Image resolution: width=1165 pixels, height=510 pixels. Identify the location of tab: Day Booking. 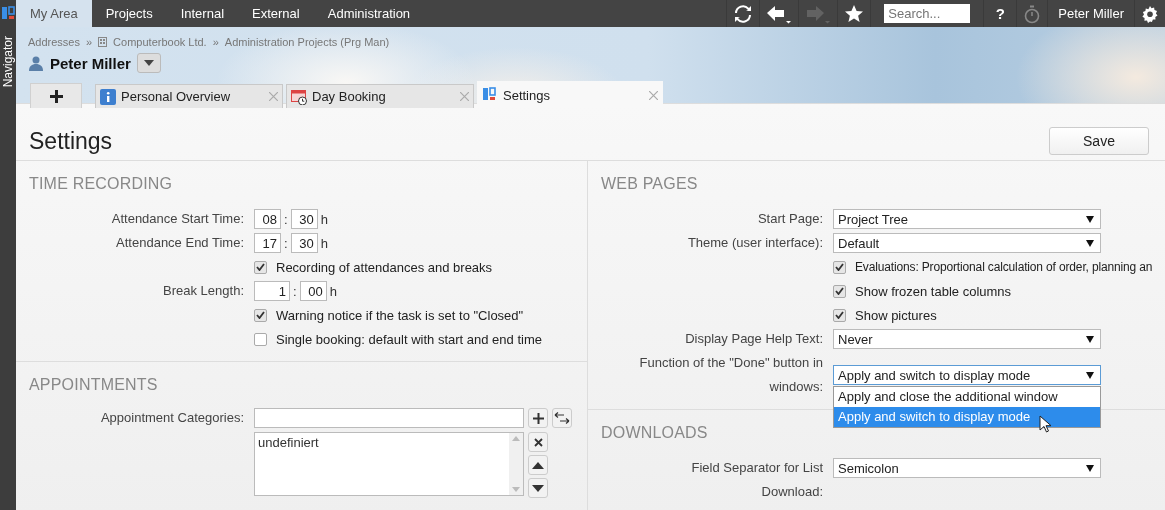
(380, 96).